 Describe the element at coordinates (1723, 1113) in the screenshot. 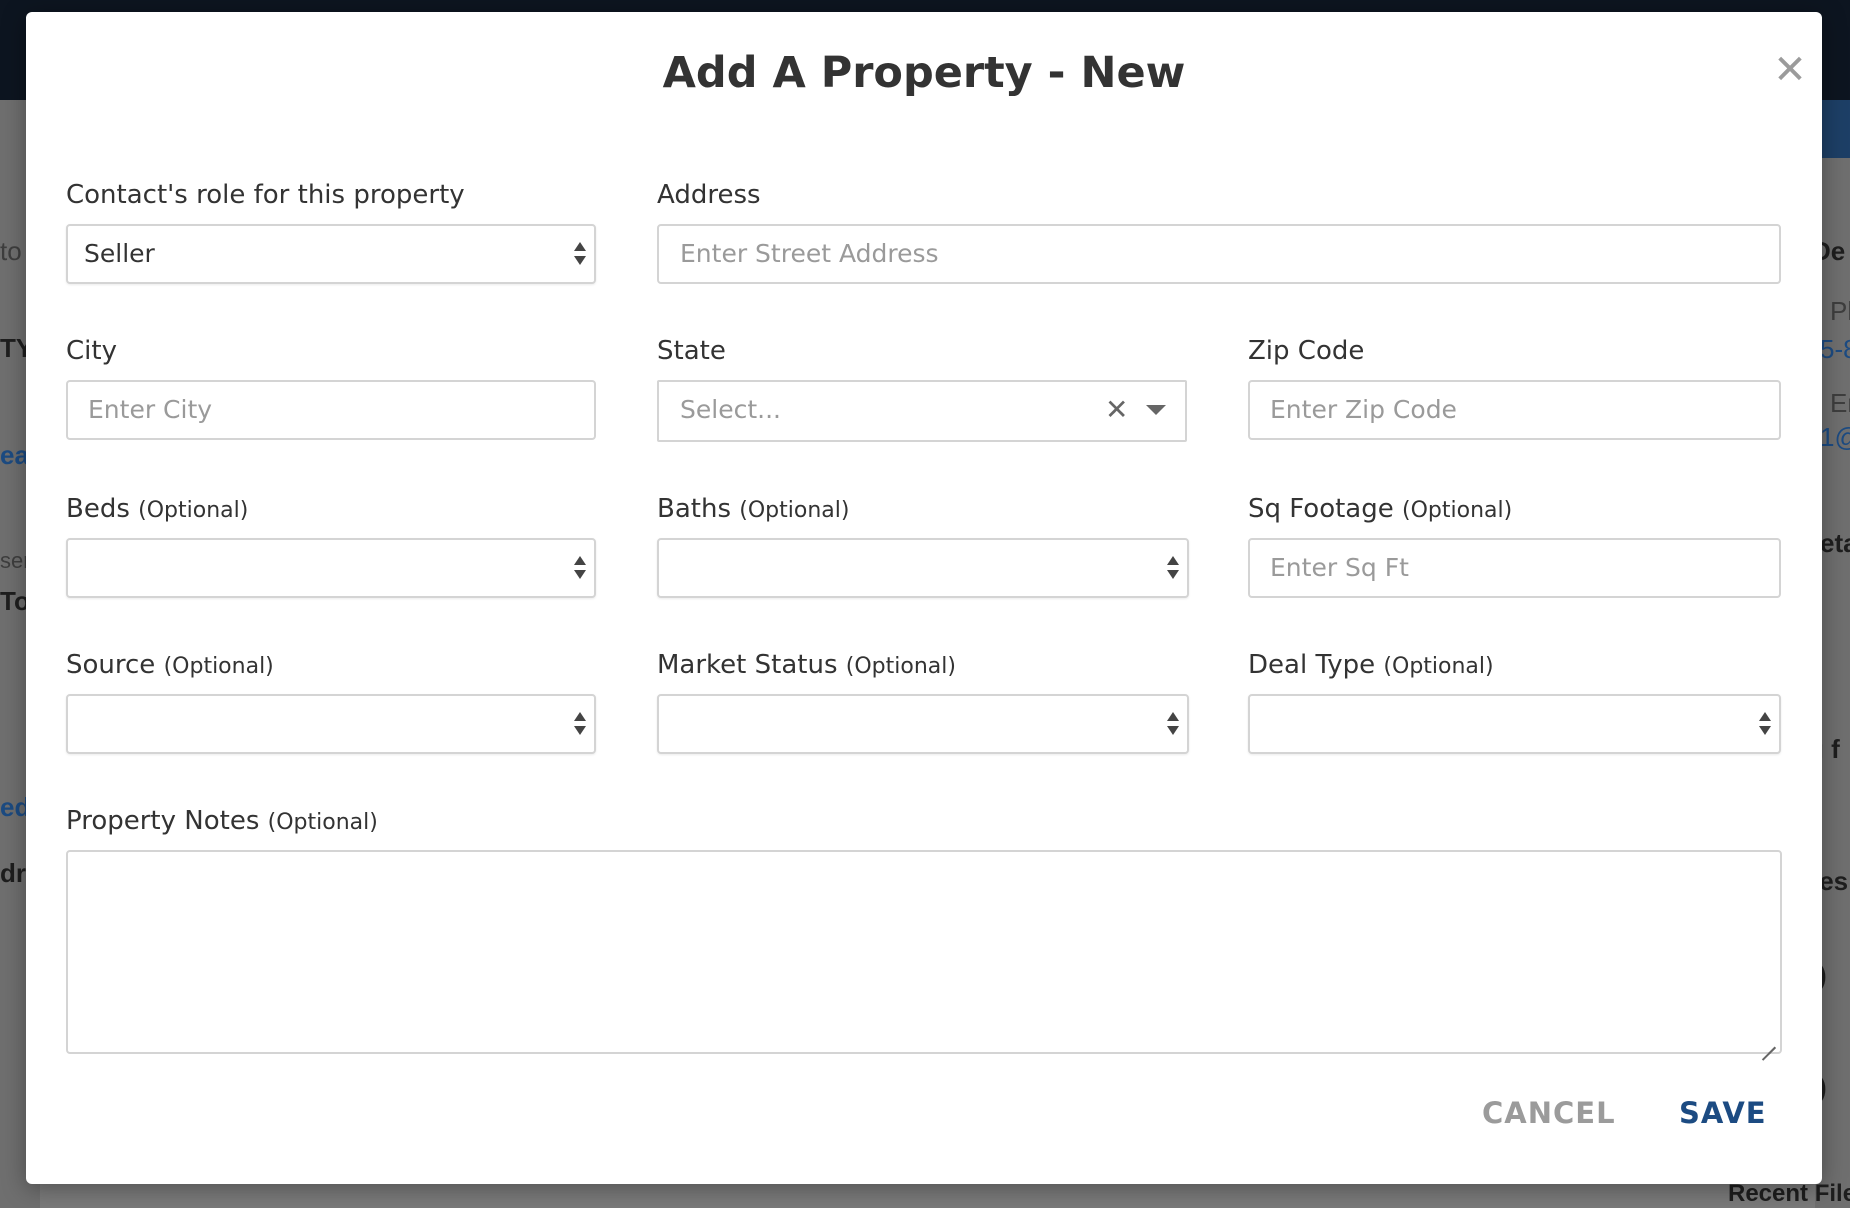

I see `save-button: SAVE` at that location.